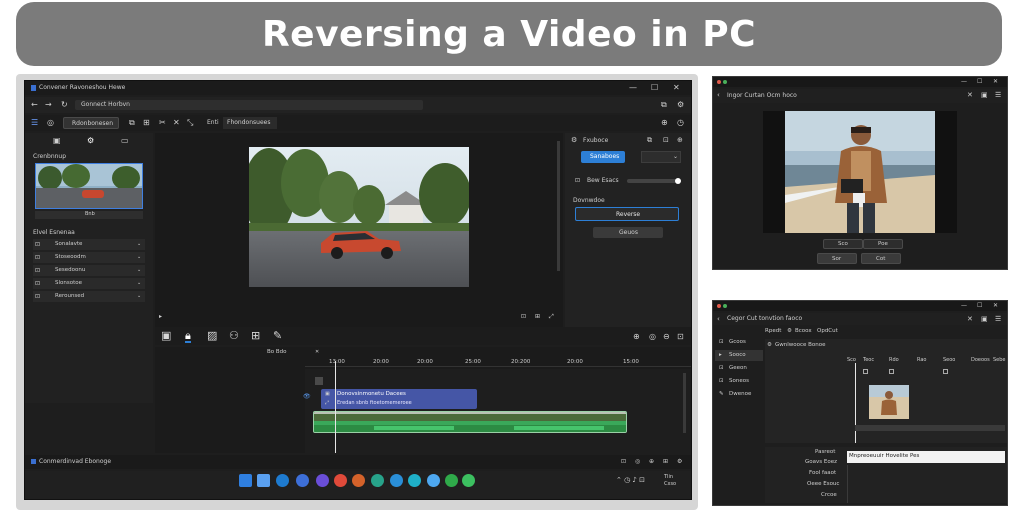 The height and width of the screenshot is (512, 1024). What do you see at coordinates (282, 480) in the screenshot?
I see `edge-icon` at bounding box center [282, 480].